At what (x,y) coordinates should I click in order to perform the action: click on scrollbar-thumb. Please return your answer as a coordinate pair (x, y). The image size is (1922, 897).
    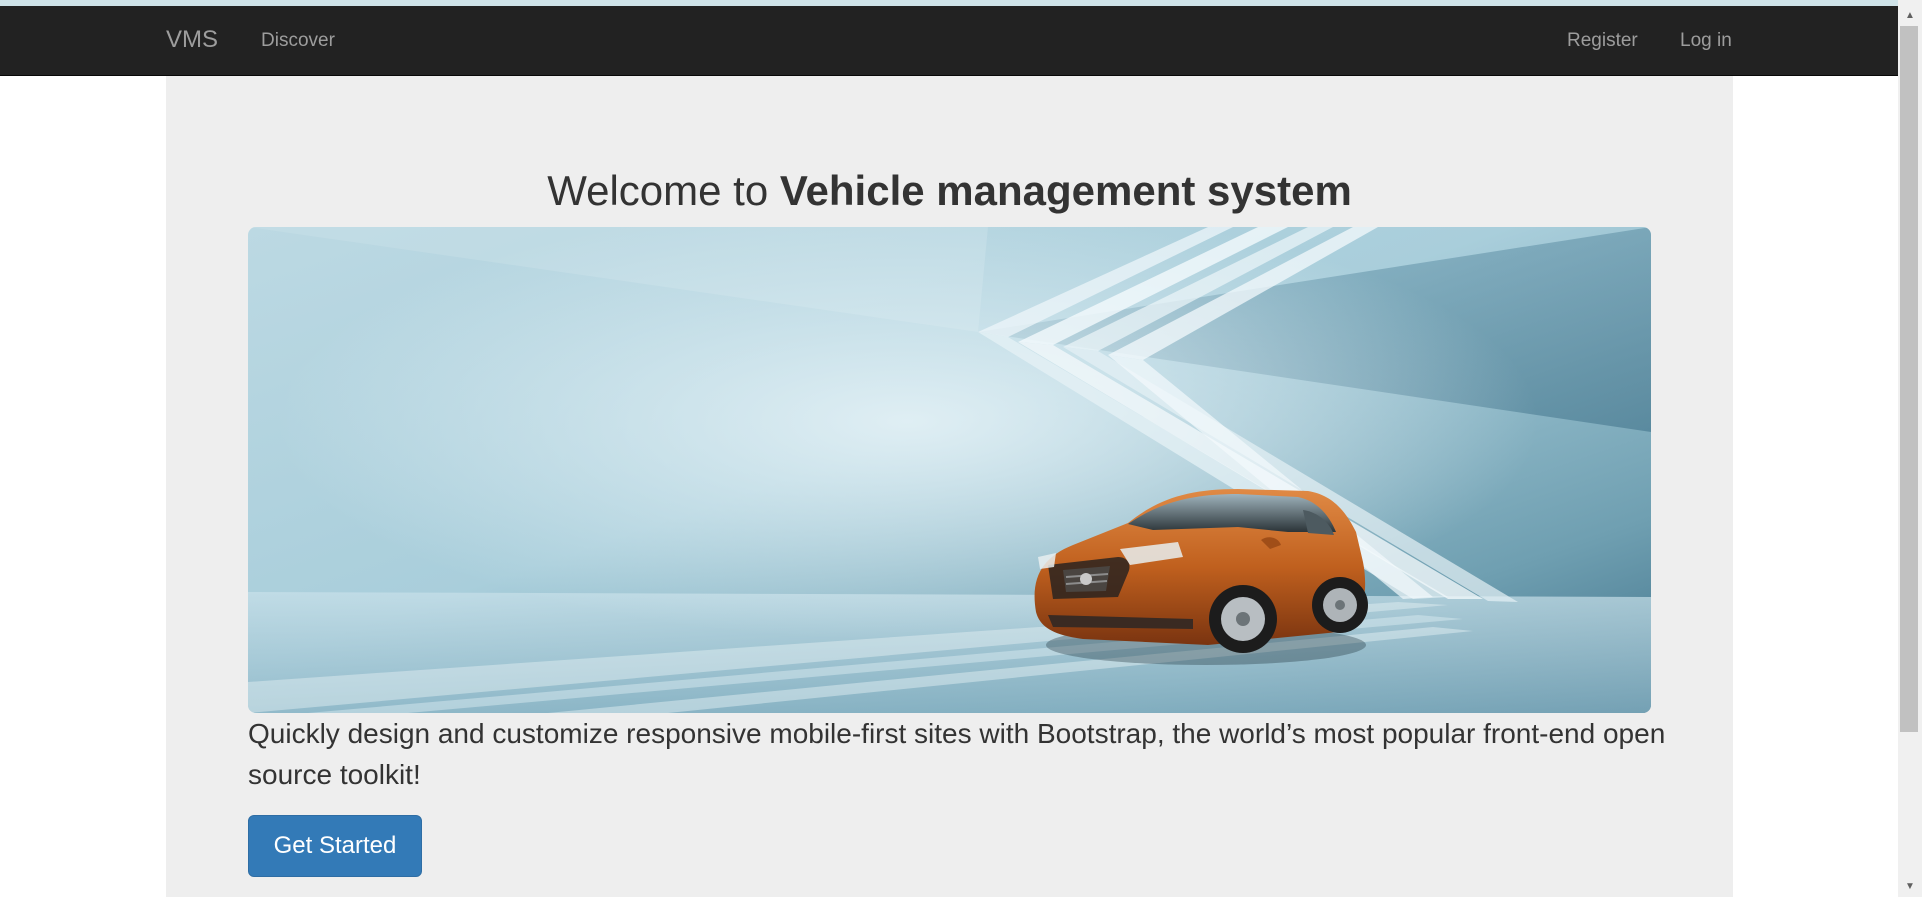
    Looking at the image, I should click on (1909, 379).